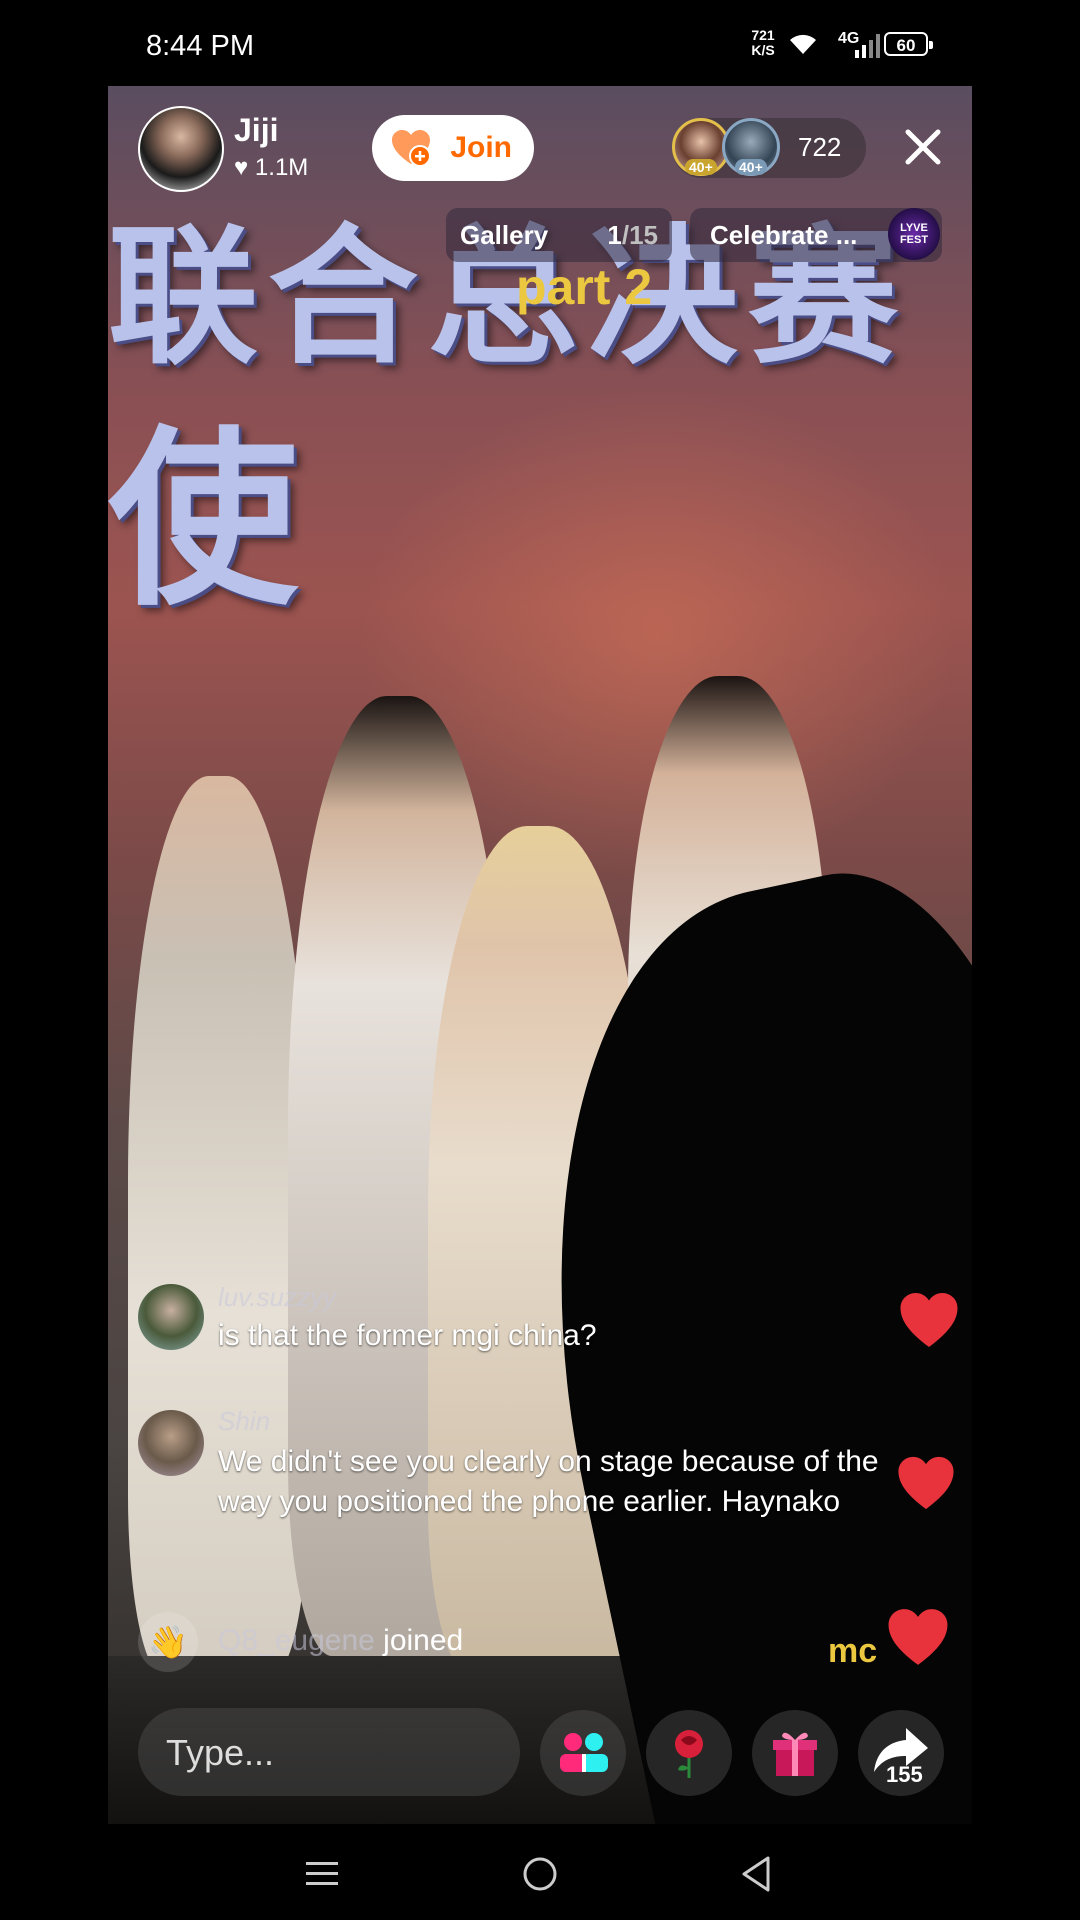 The width and height of the screenshot is (1080, 1920). I want to click on joined-text: Q8_eugene joined, so click(341, 1640).